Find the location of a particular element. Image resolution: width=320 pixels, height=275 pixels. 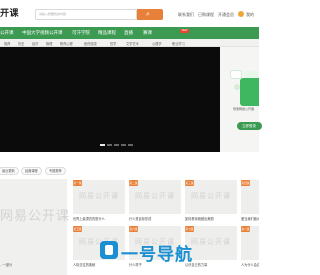

user-icon is located at coordinates (237, 87).